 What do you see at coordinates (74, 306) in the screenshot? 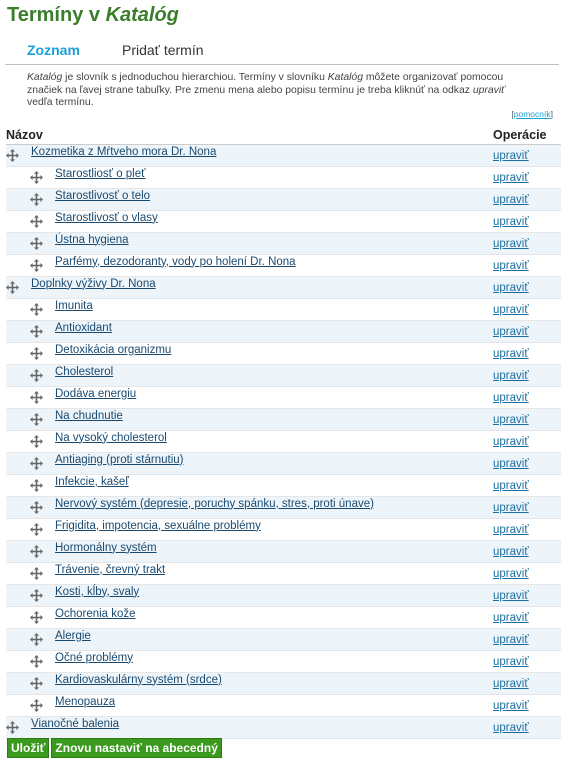
I see `term-link: Imunita` at bounding box center [74, 306].